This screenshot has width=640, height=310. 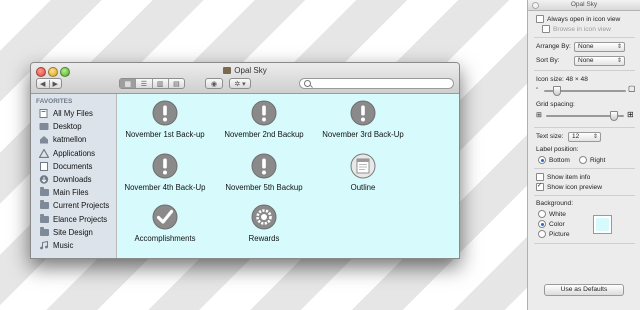 I want to click on swatch-fill, so click(x=602, y=224).